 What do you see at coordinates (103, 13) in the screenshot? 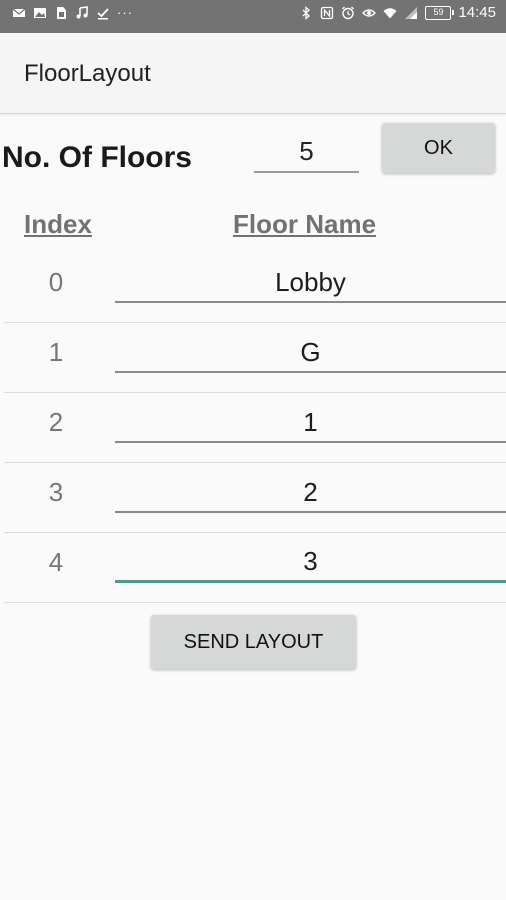
I see `download-done-icon` at bounding box center [103, 13].